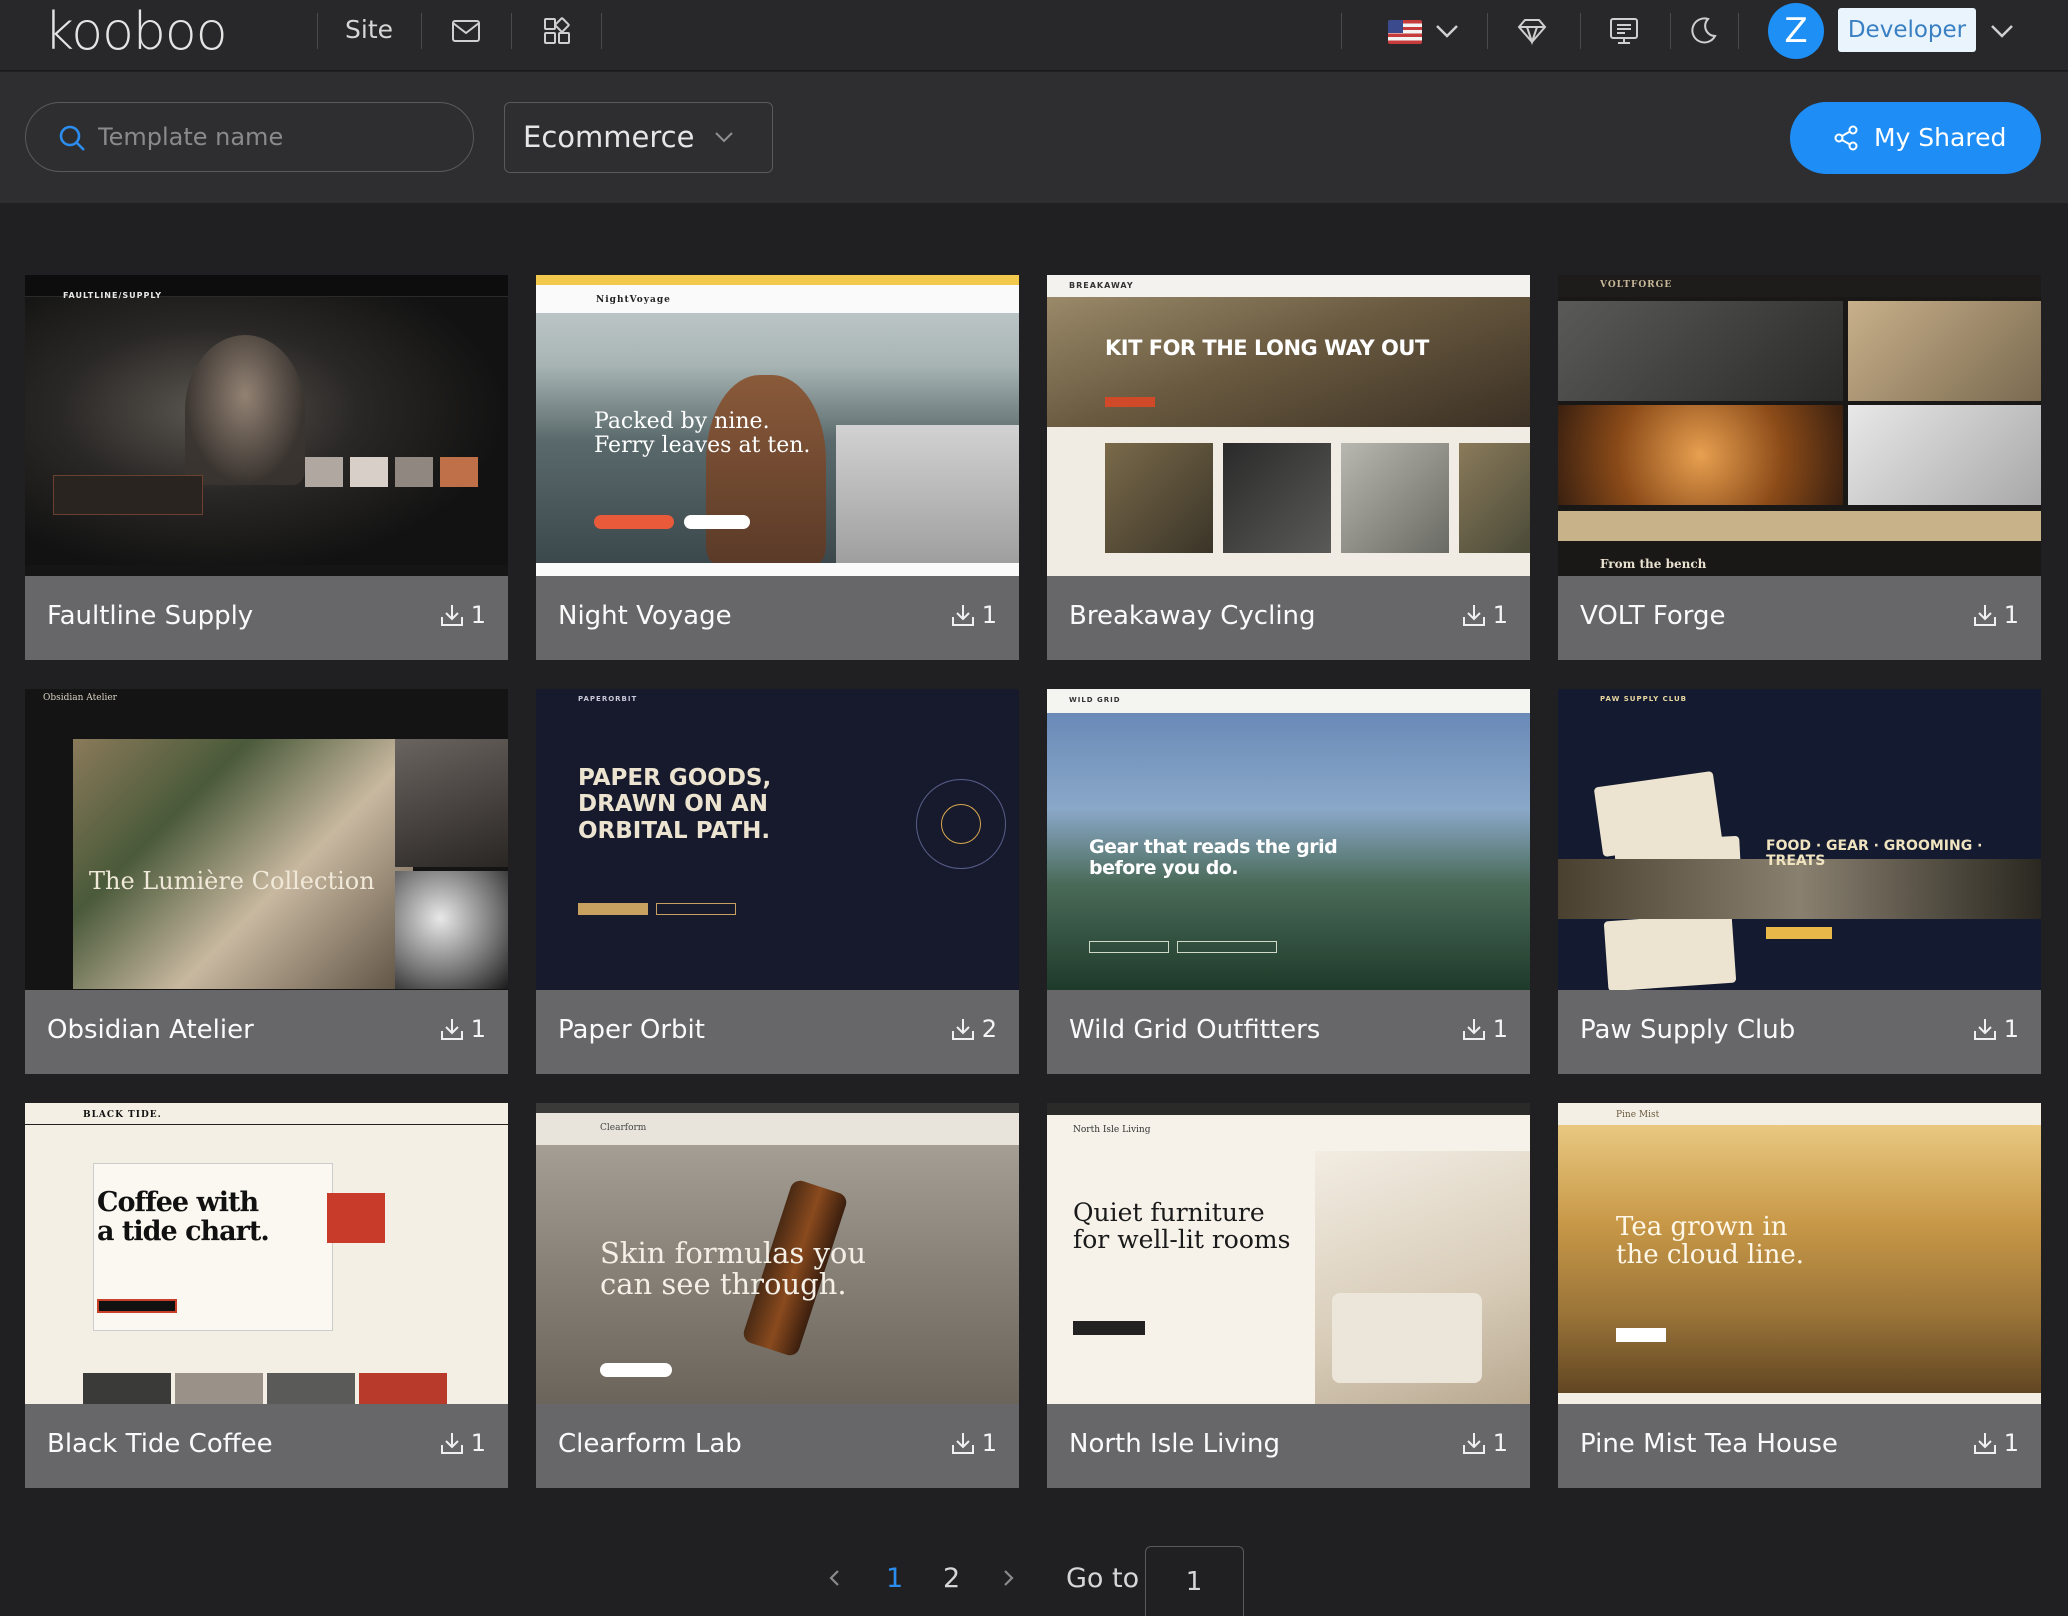 The image size is (2068, 1616). What do you see at coordinates (136, 32) in the screenshot?
I see `kooboo-logo: kooboo` at bounding box center [136, 32].